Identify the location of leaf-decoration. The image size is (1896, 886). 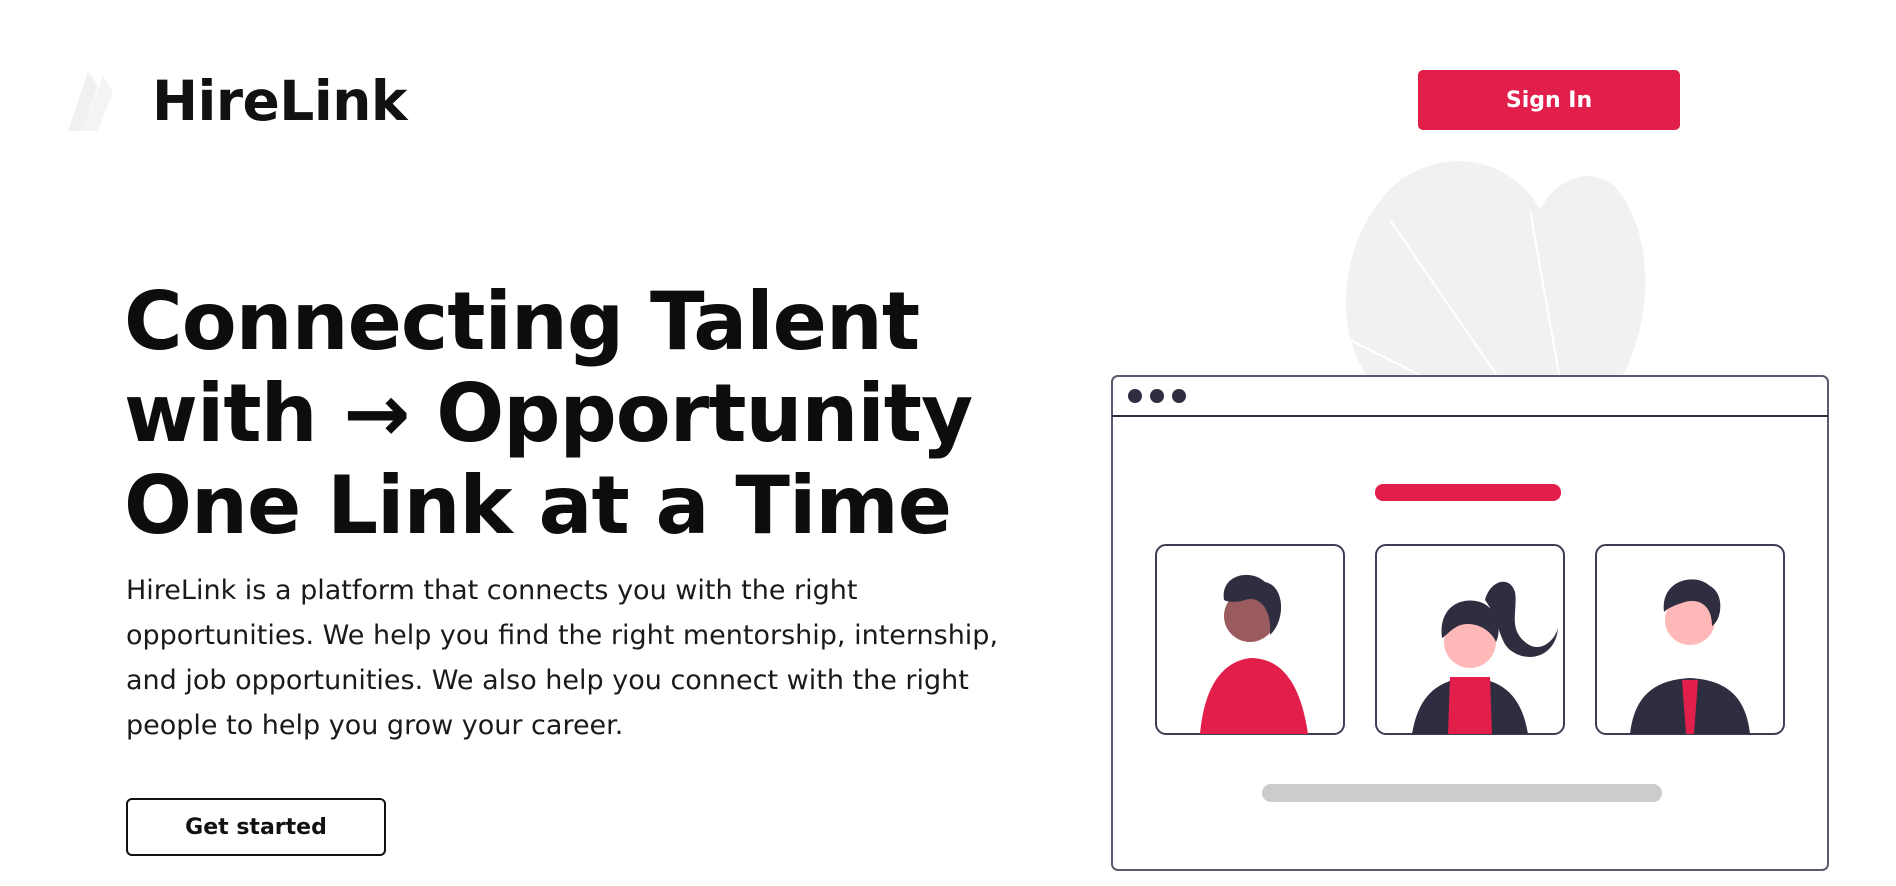
(1496, 271).